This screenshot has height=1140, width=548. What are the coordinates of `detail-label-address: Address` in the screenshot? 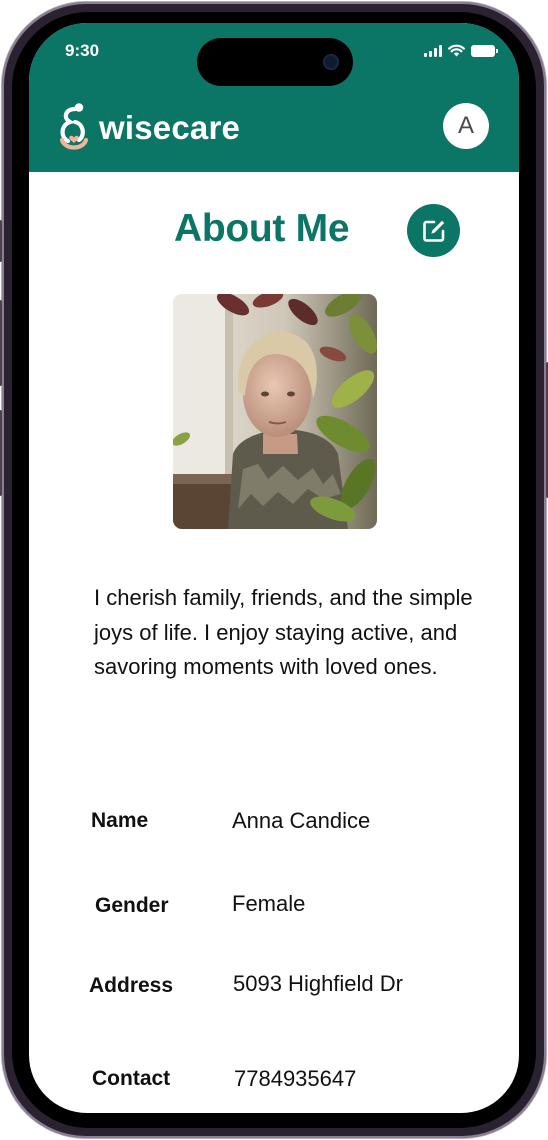 It's located at (131, 985).